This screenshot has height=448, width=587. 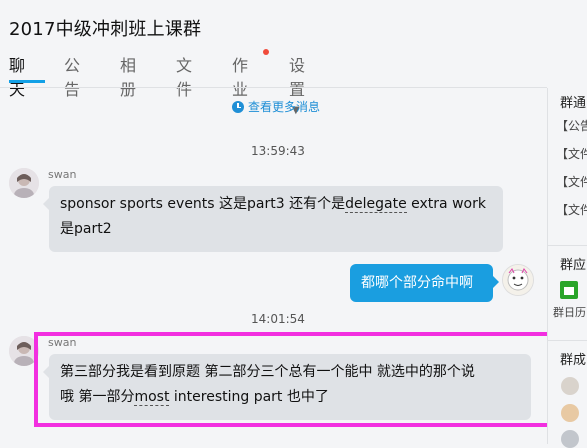 I want to click on self-avatar-image, so click(x=518, y=280).